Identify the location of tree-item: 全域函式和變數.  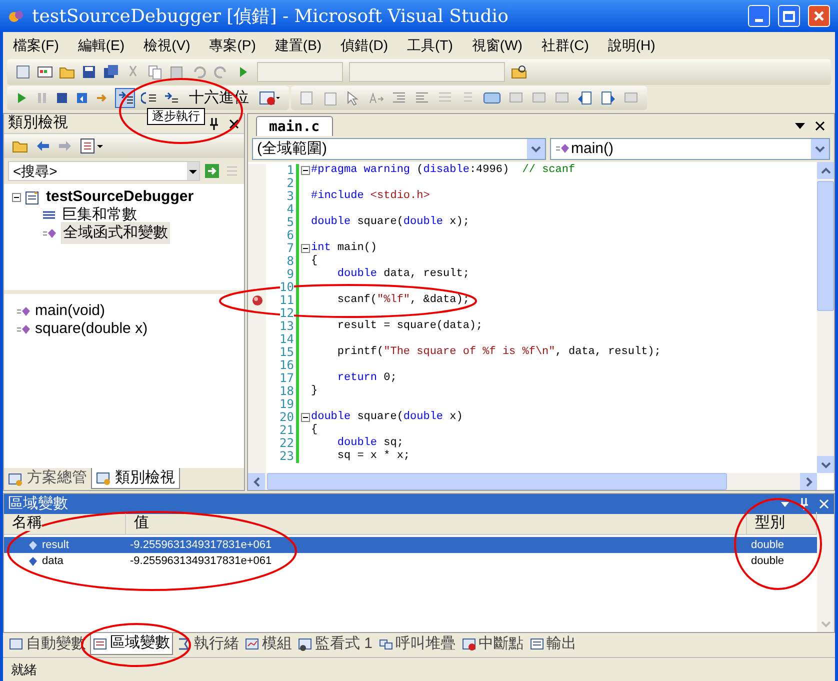
(115, 233).